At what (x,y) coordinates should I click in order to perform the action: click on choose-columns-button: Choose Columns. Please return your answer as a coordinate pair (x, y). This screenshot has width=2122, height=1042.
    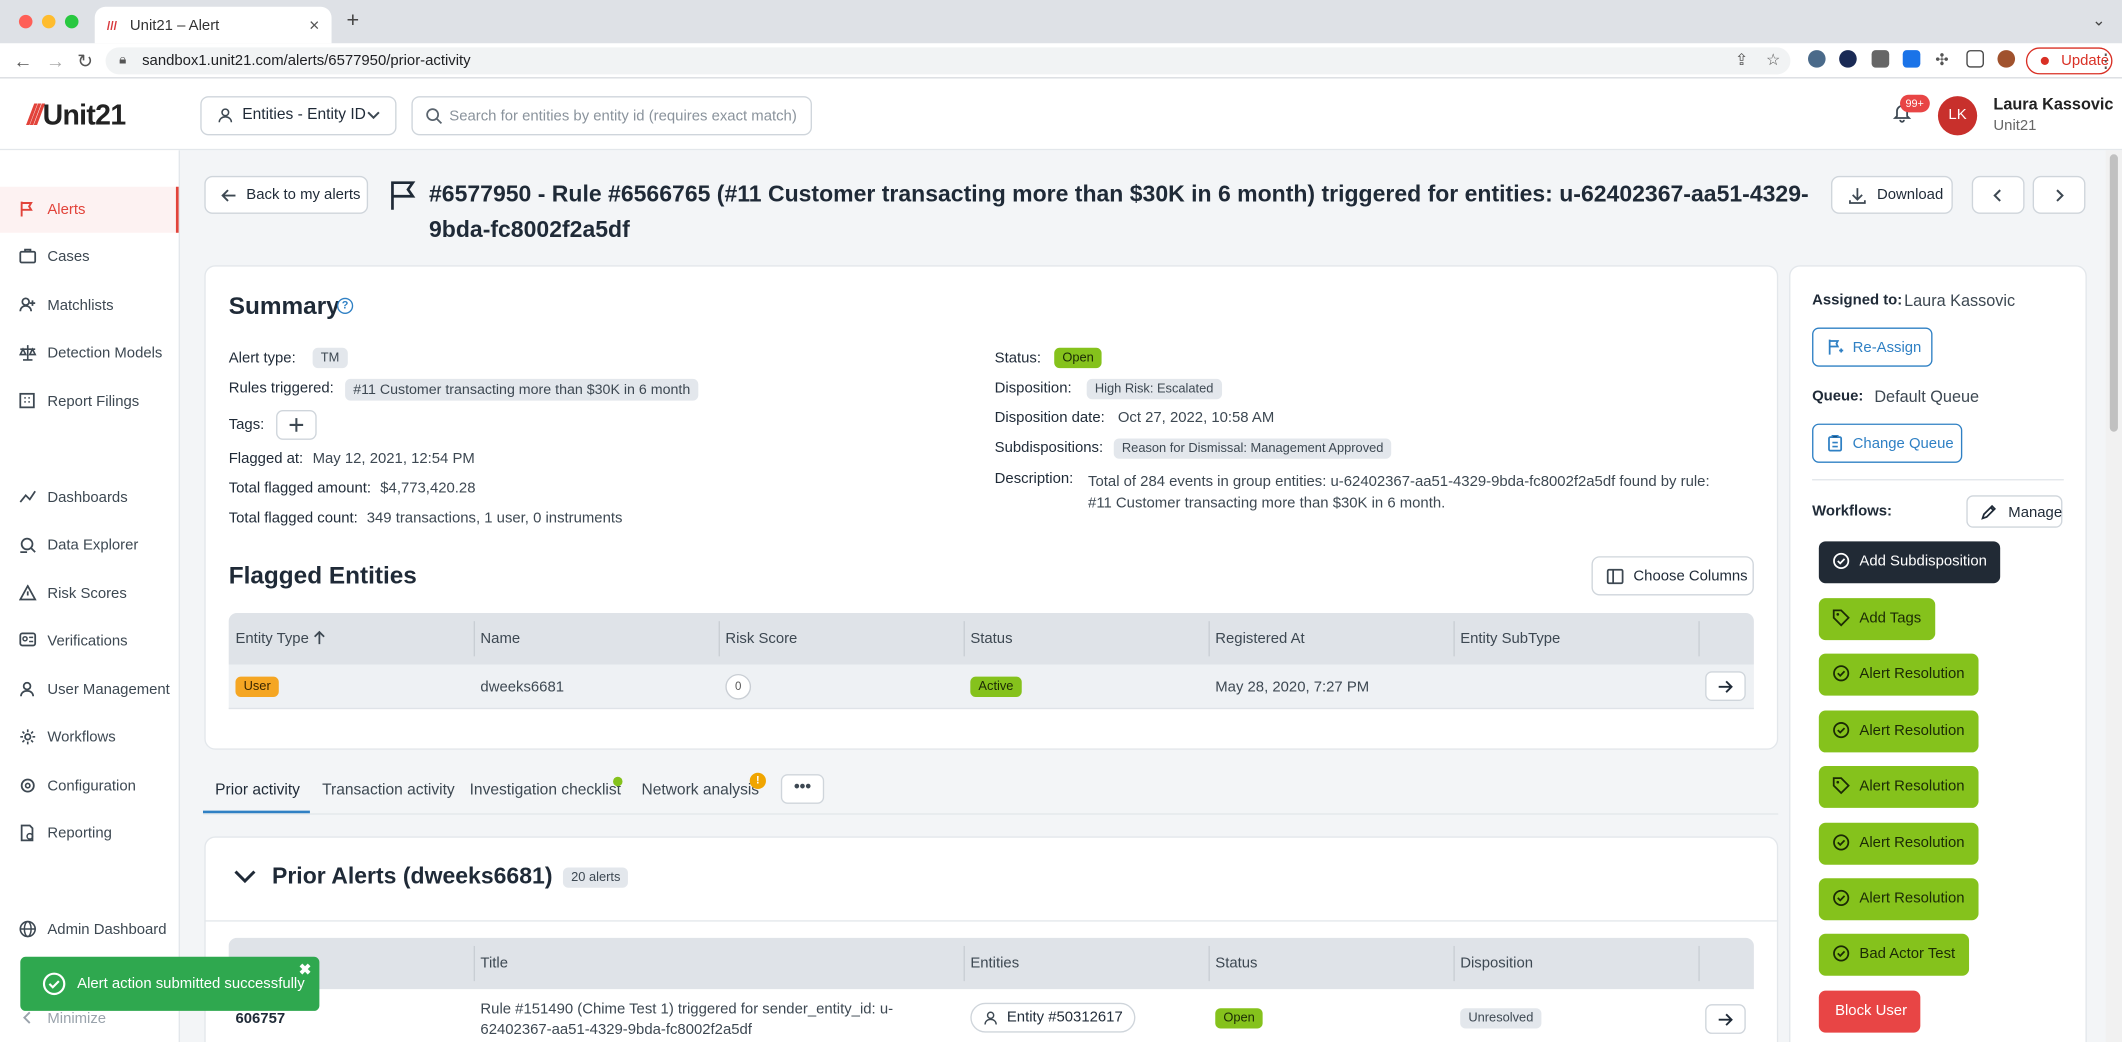
    Looking at the image, I should click on (1672, 576).